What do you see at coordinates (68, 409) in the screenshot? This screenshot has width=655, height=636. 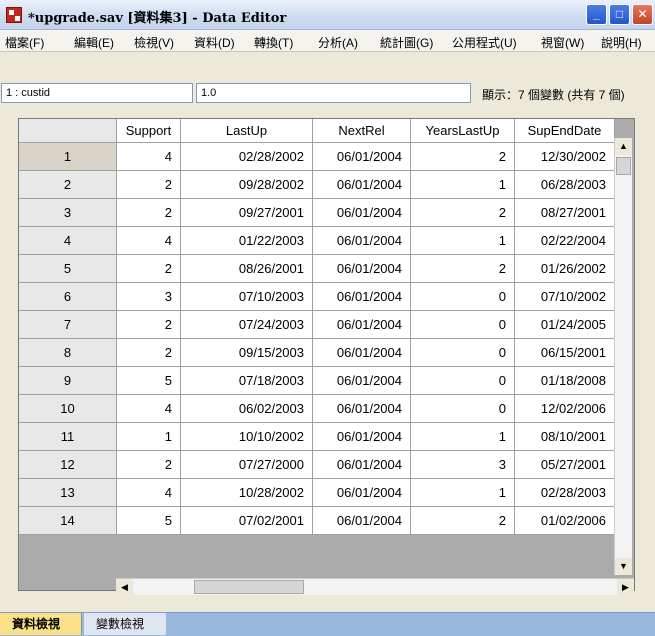 I see `row-header: 10` at bounding box center [68, 409].